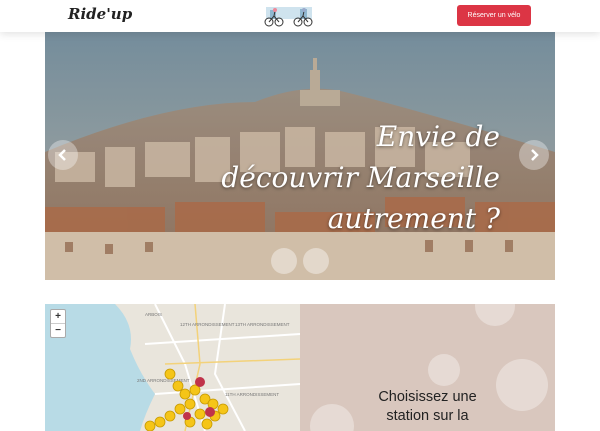  I want to click on instructions-line-1: Choisissez une, so click(427, 397).